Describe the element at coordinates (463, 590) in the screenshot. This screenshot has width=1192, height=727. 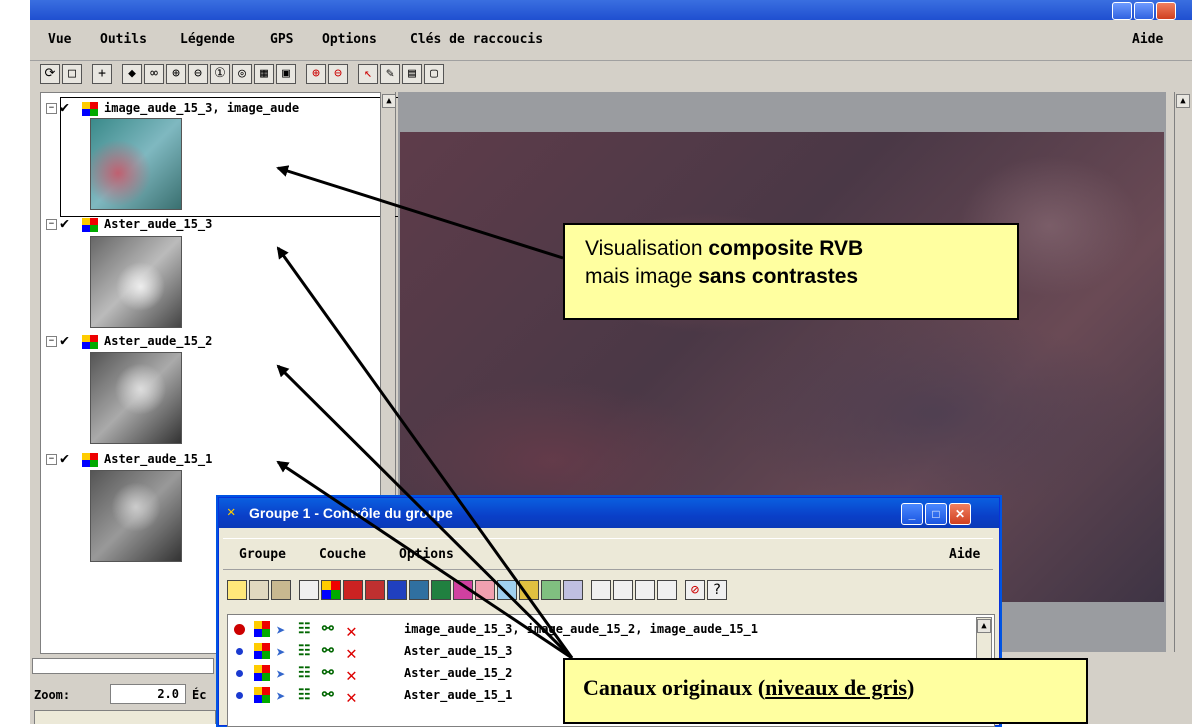
I see `region-icon` at that location.